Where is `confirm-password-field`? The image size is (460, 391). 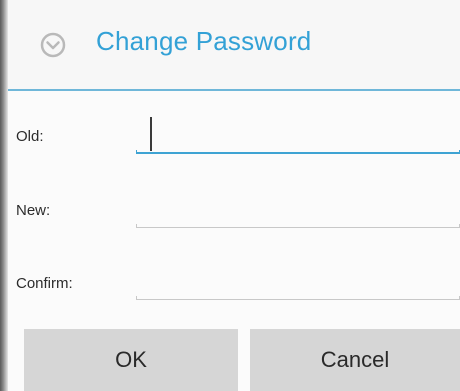 confirm-password-field is located at coordinates (298, 282).